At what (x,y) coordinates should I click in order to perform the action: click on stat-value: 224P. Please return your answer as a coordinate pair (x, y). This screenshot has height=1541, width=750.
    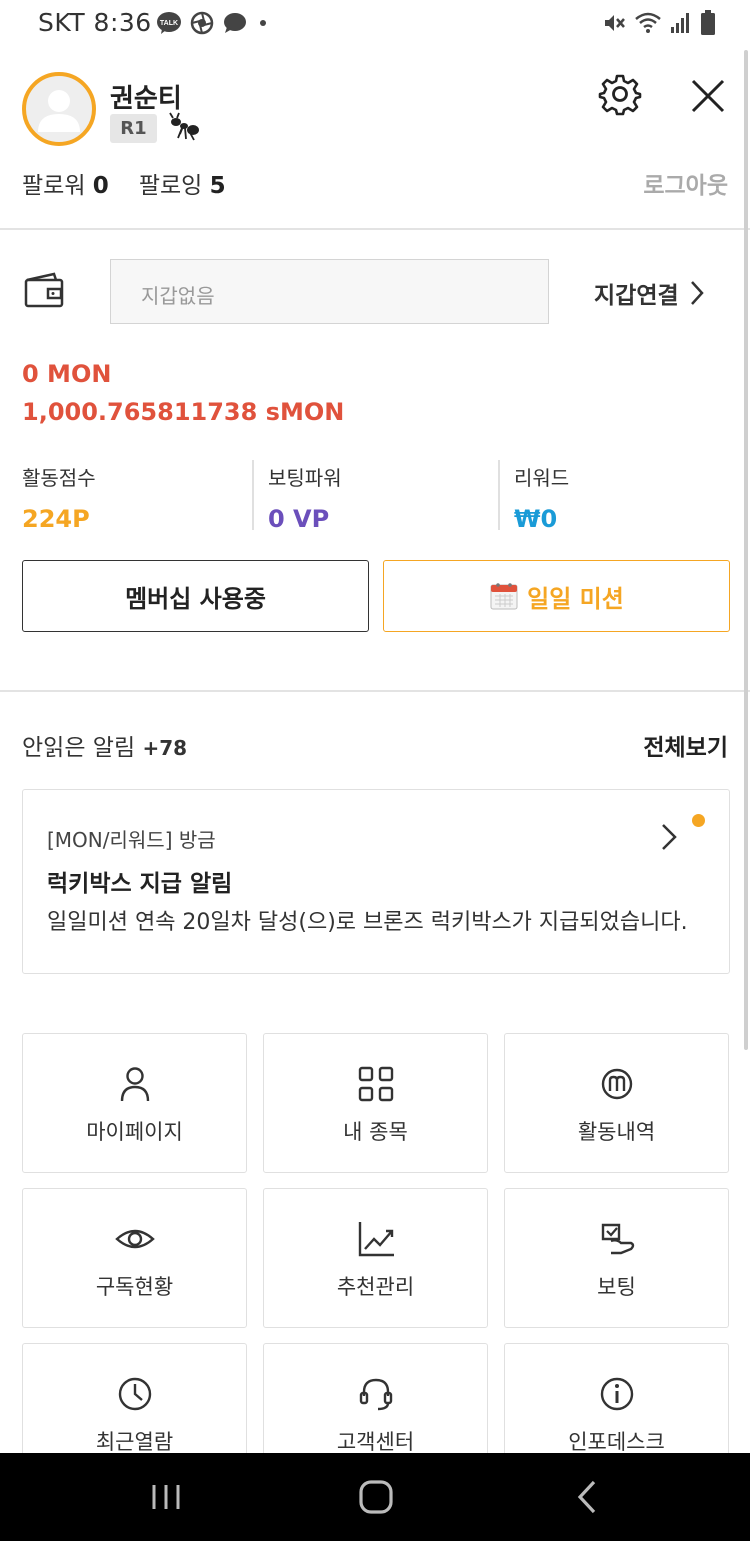
    Looking at the image, I should click on (56, 519).